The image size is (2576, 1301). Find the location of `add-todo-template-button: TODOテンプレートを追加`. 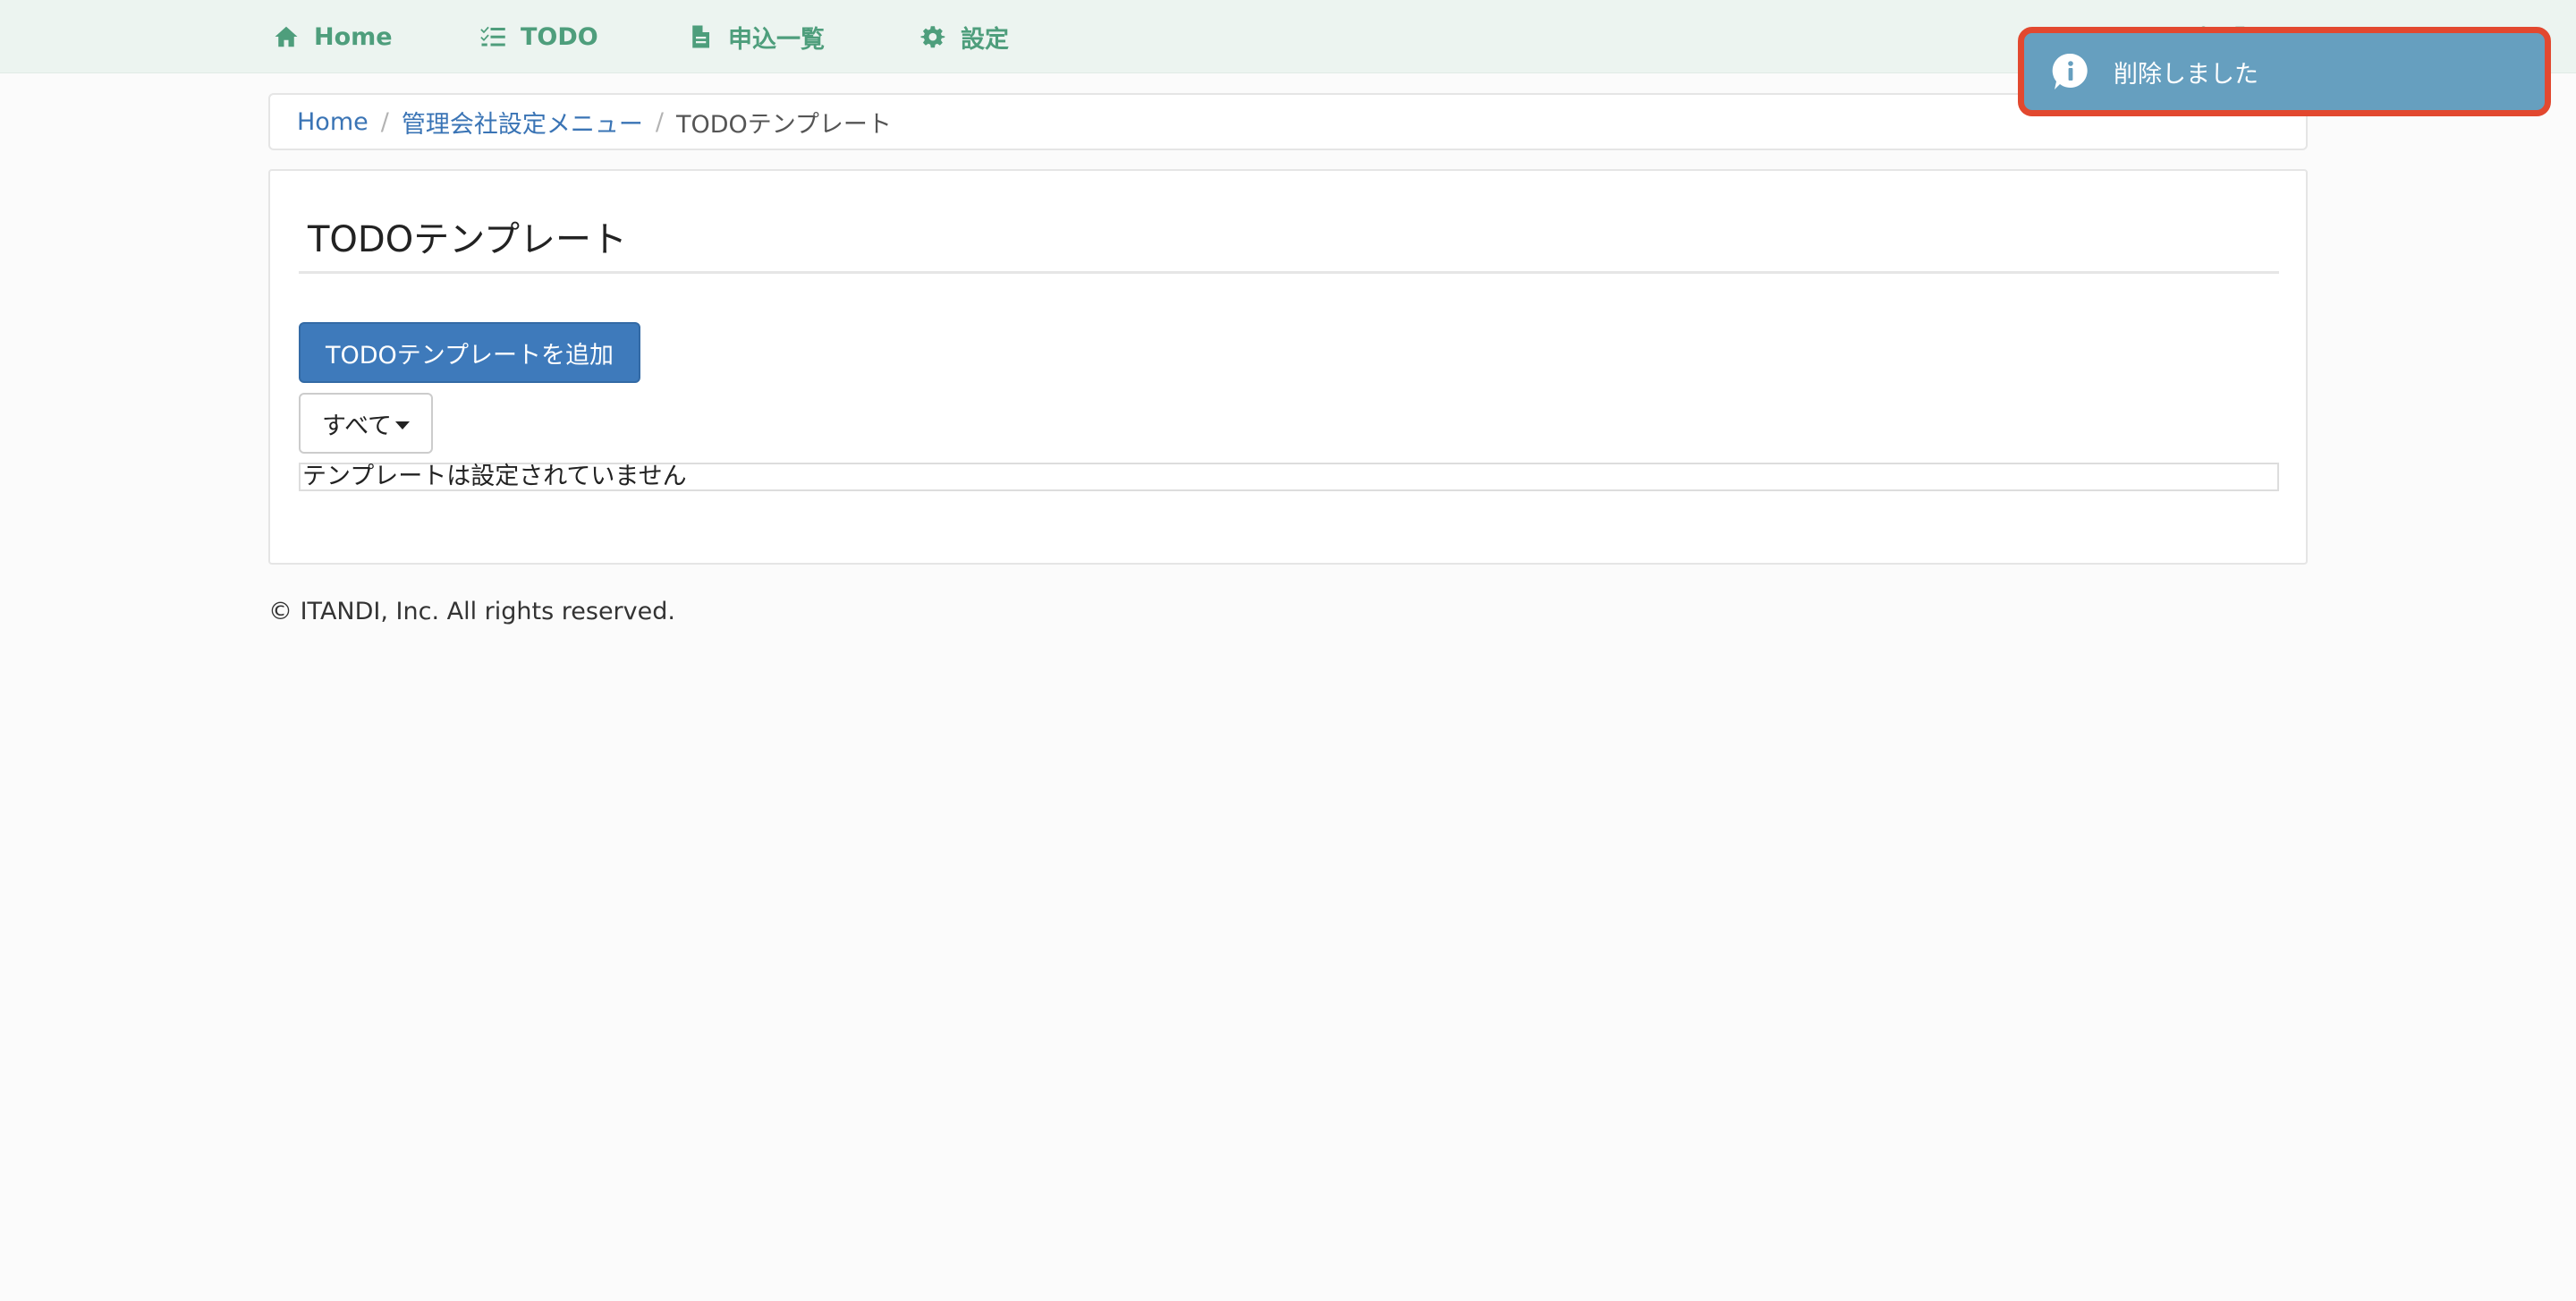

add-todo-template-button: TODOテンプレートを追加 is located at coordinates (469, 352).